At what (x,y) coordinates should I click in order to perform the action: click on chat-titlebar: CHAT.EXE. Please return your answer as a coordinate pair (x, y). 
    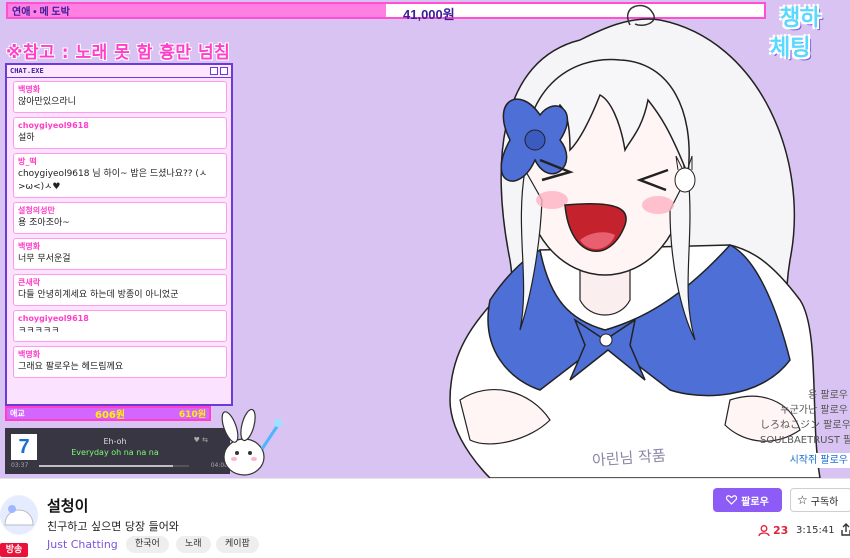
    Looking at the image, I should click on (119, 71).